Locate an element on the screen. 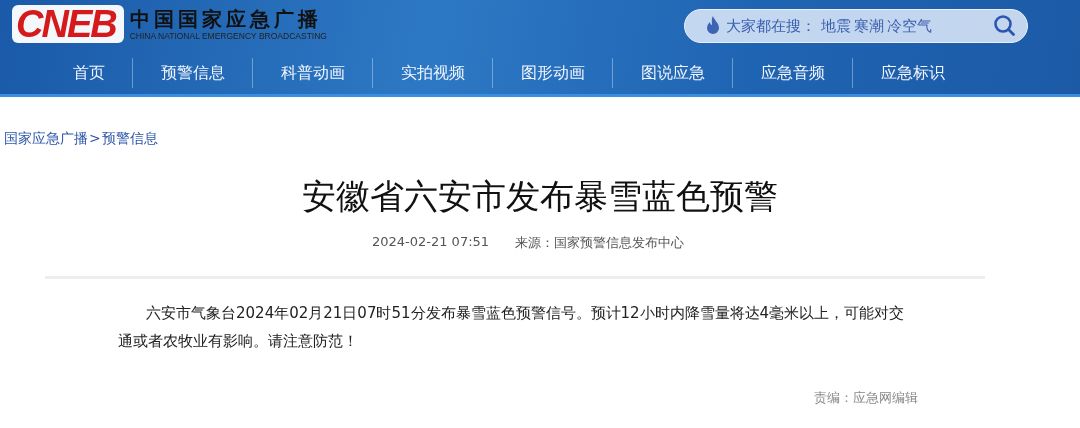 The image size is (1080, 428). nav-link: 应急标识 is located at coordinates (912, 72).